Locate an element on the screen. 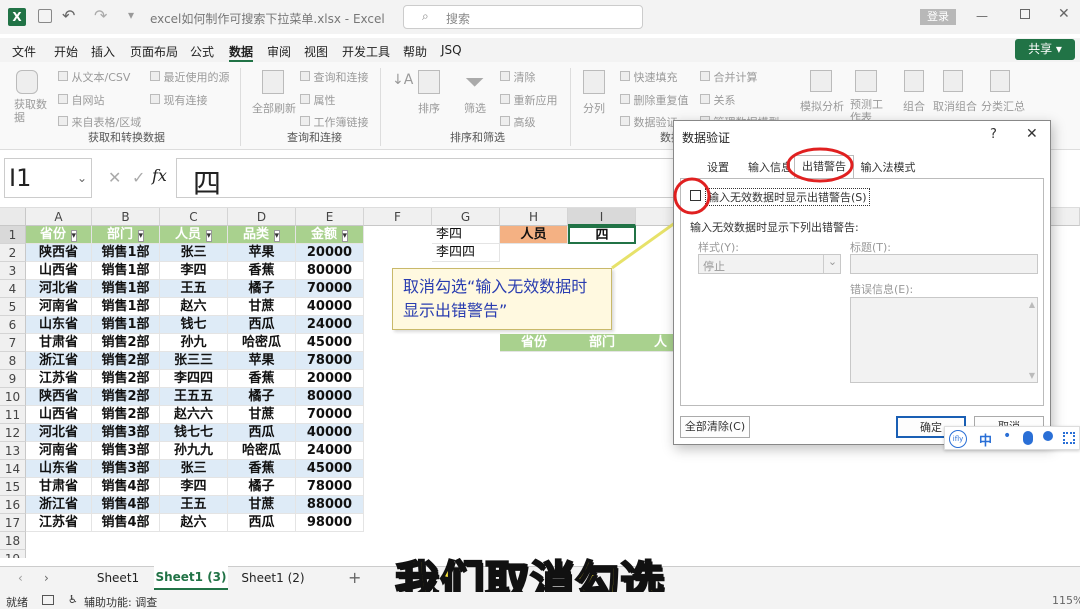  microphone-icon is located at coordinates (1028, 438).